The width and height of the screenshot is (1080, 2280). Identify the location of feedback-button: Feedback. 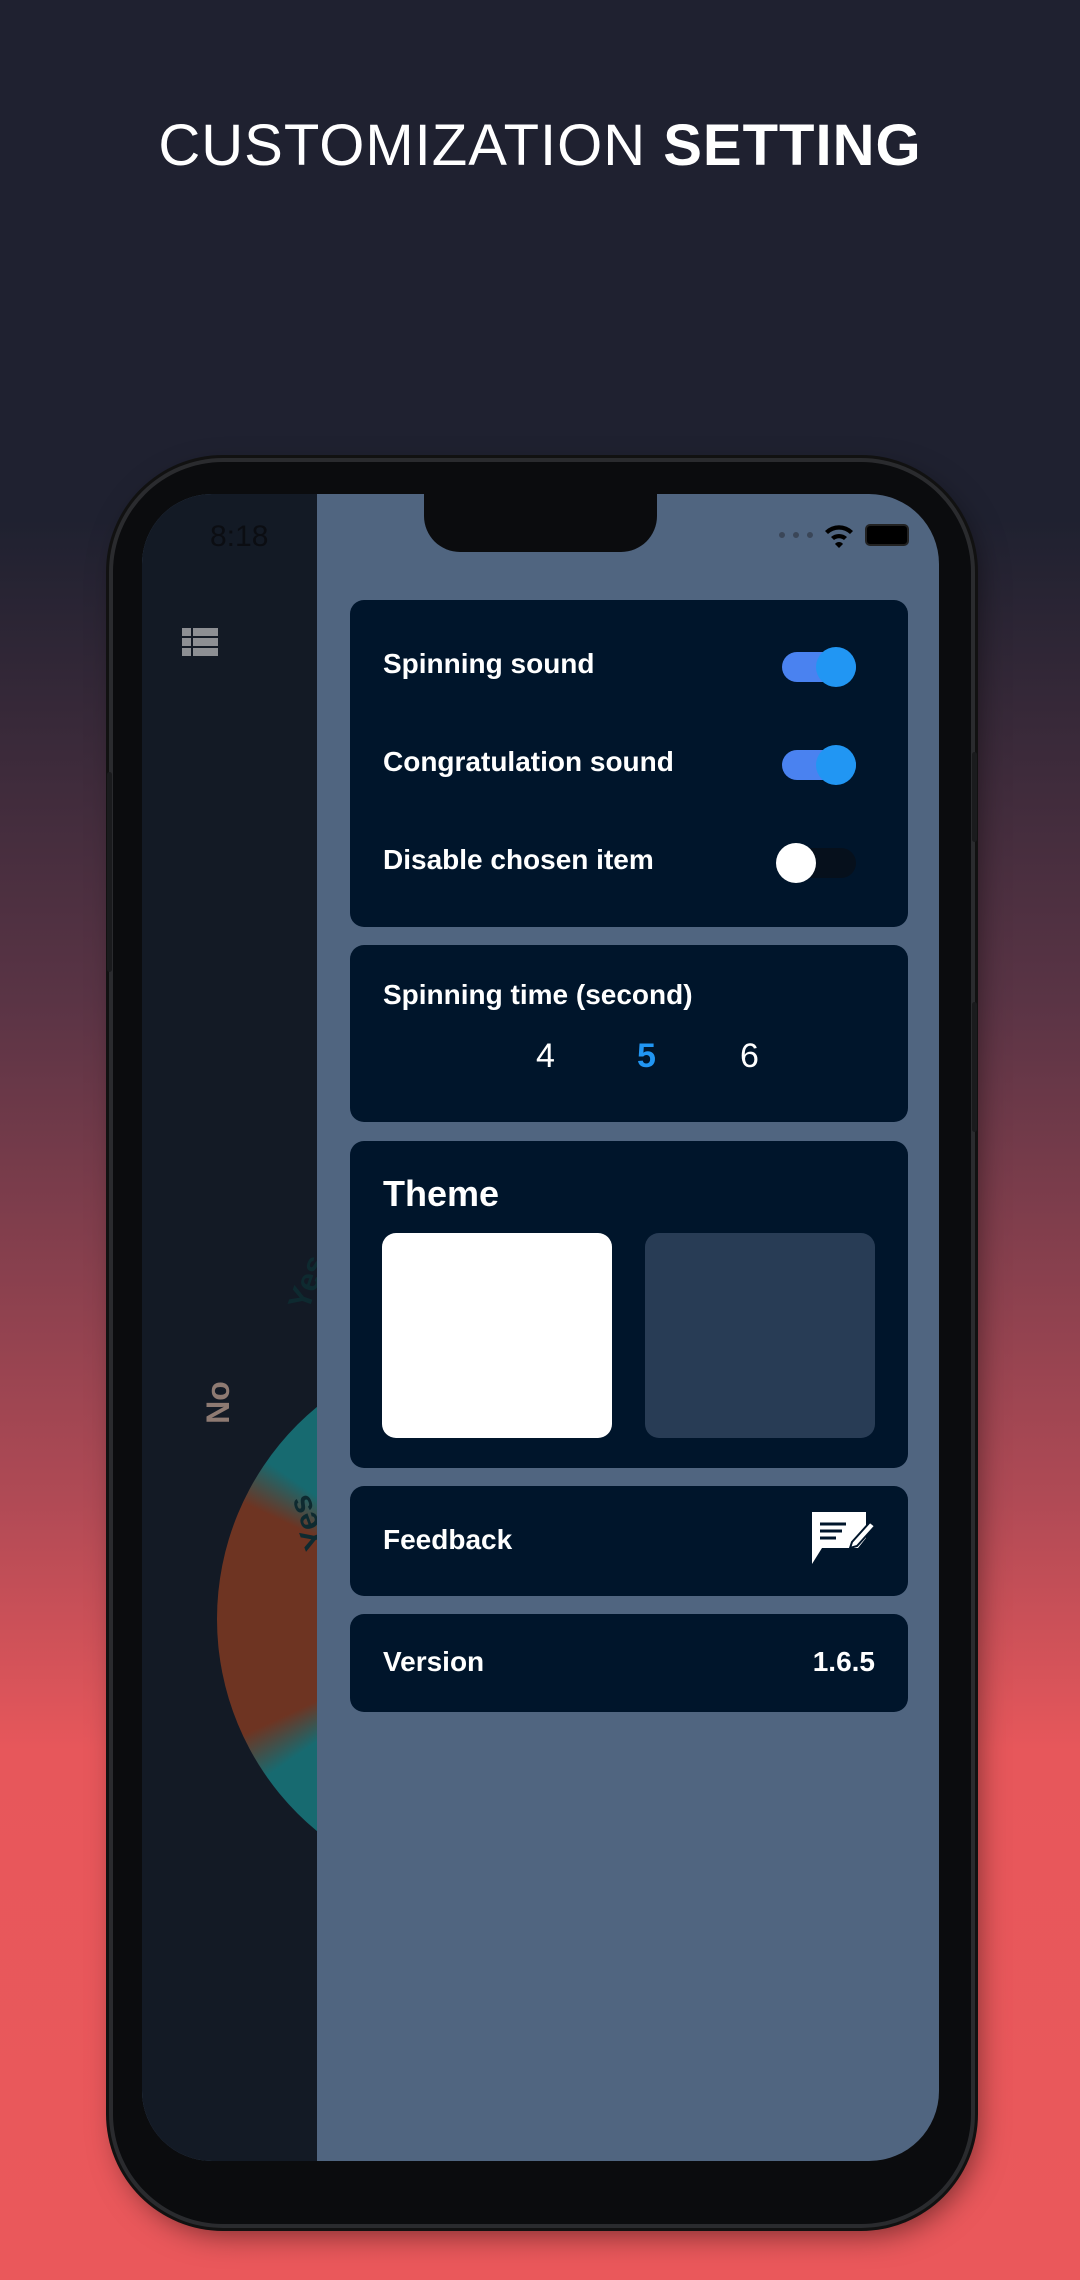
(629, 1541).